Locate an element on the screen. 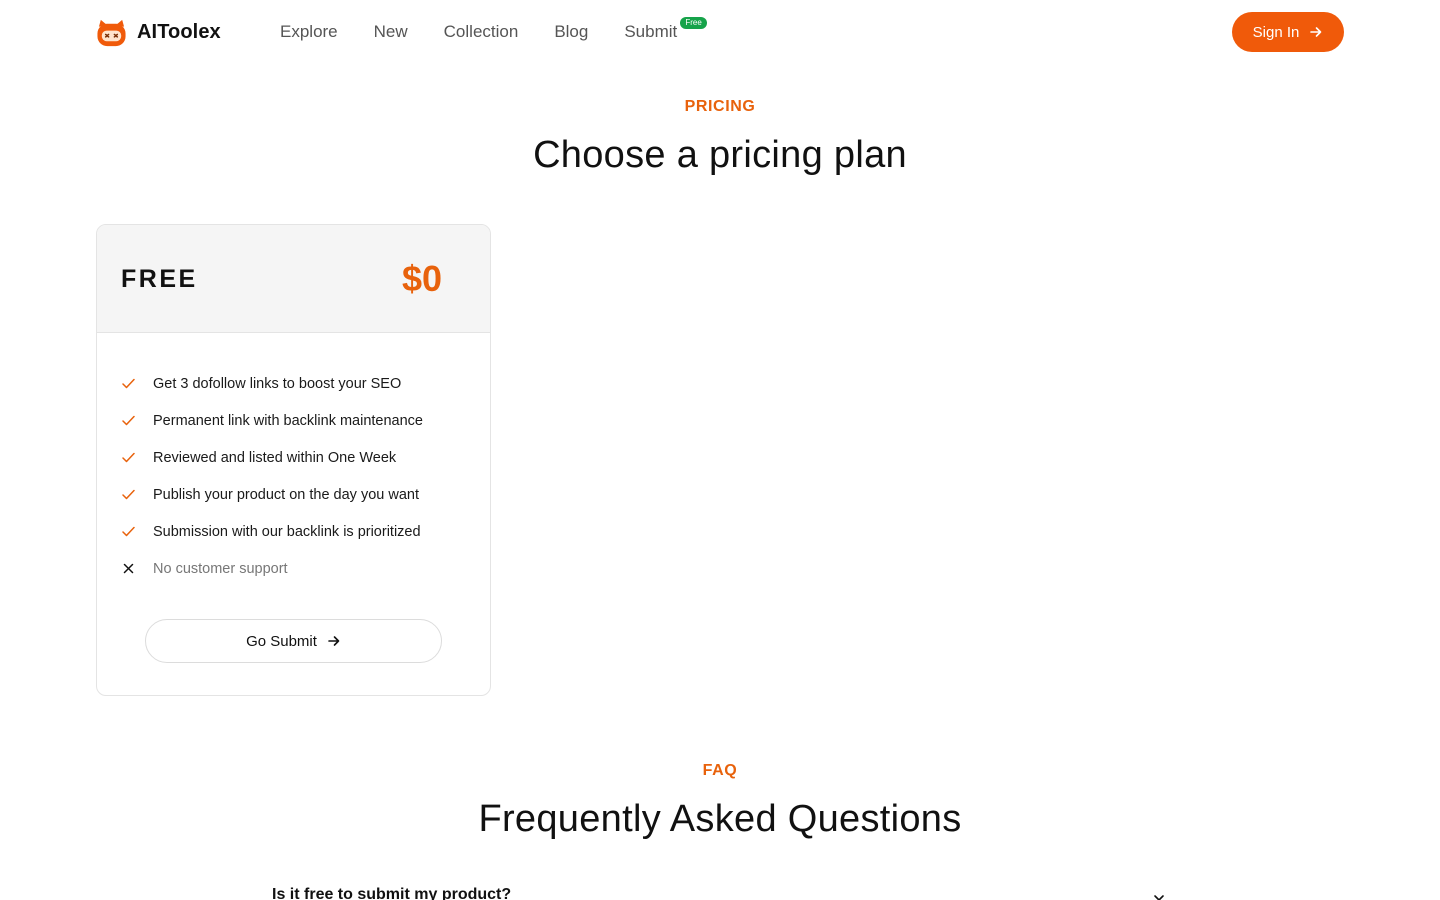  faq-title: Frequently Asked Questions is located at coordinates (720, 819).